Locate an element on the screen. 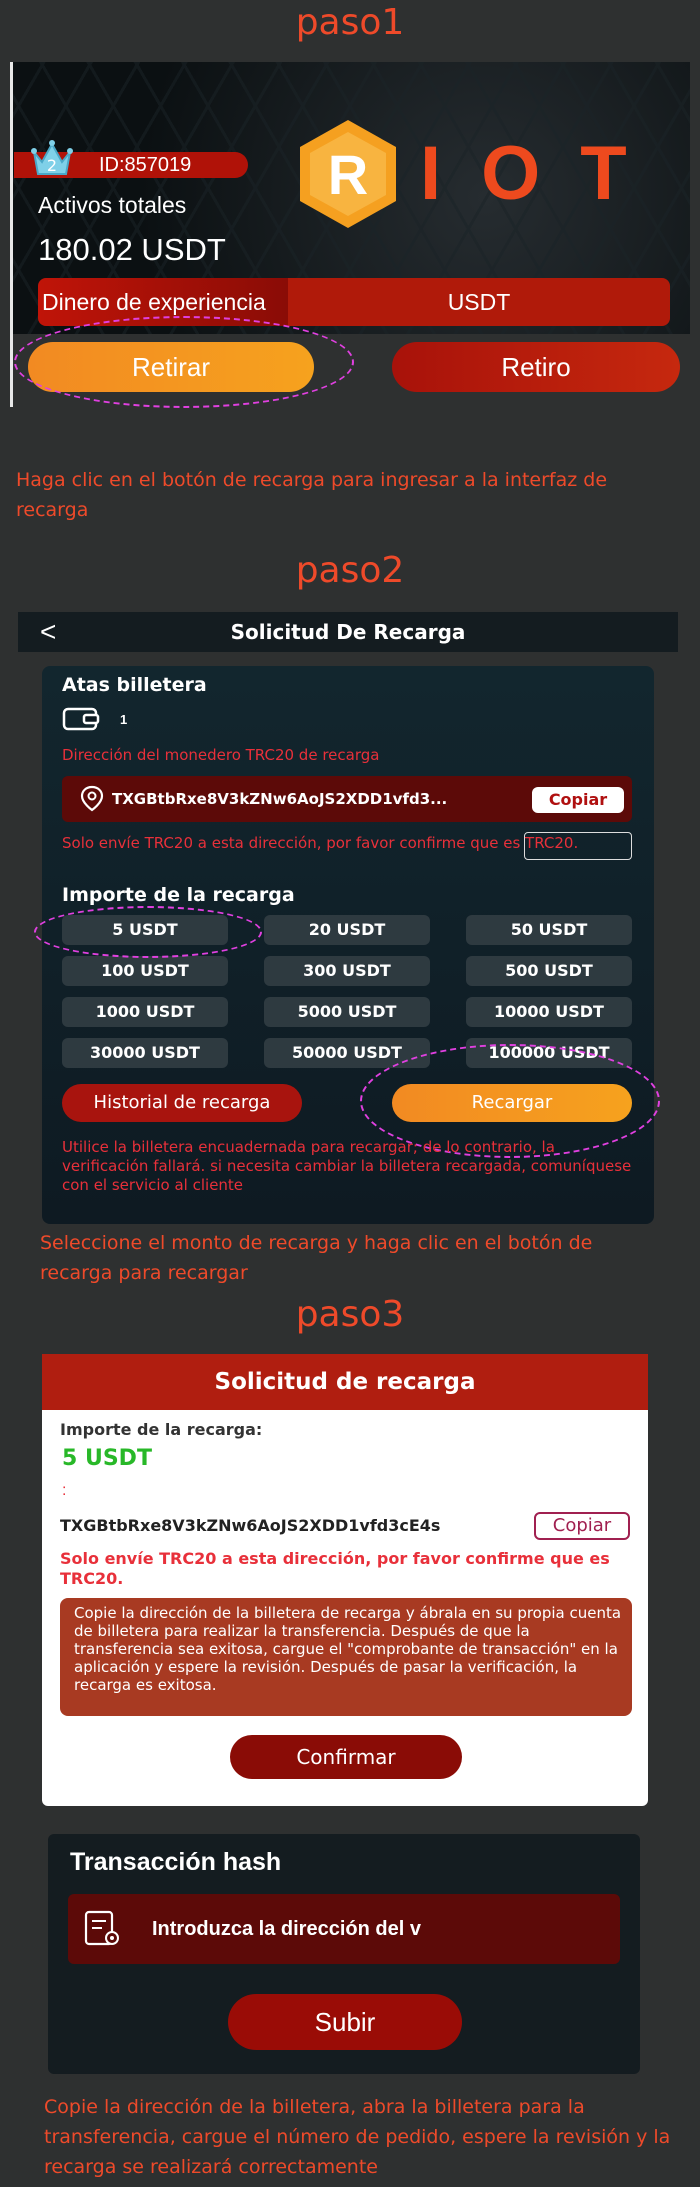 This screenshot has height=2187, width=700. vip-level: 2 is located at coordinates (52, 165).